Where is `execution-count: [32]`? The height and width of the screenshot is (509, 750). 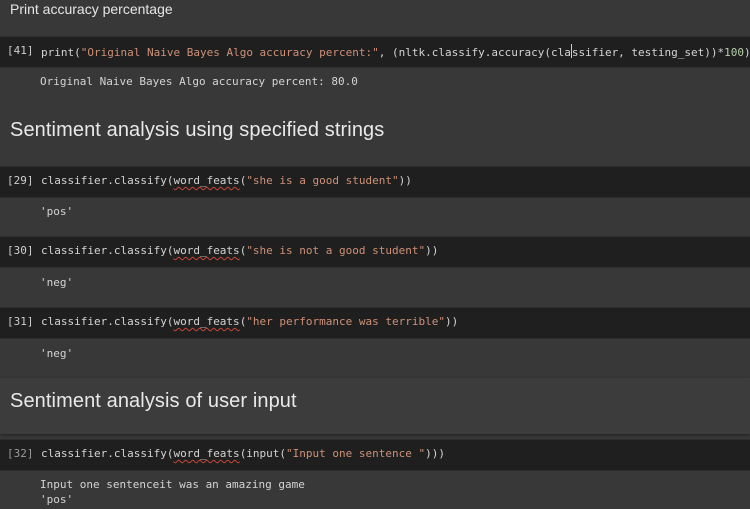
execution-count: [32] is located at coordinates (20, 453).